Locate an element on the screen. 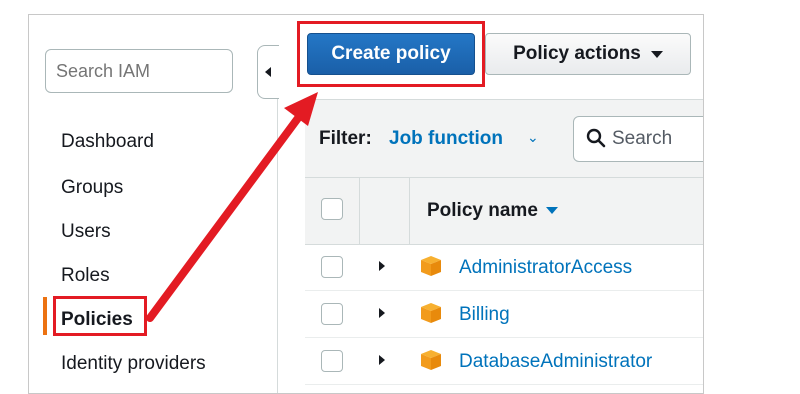  active-indicator is located at coordinates (45, 316).